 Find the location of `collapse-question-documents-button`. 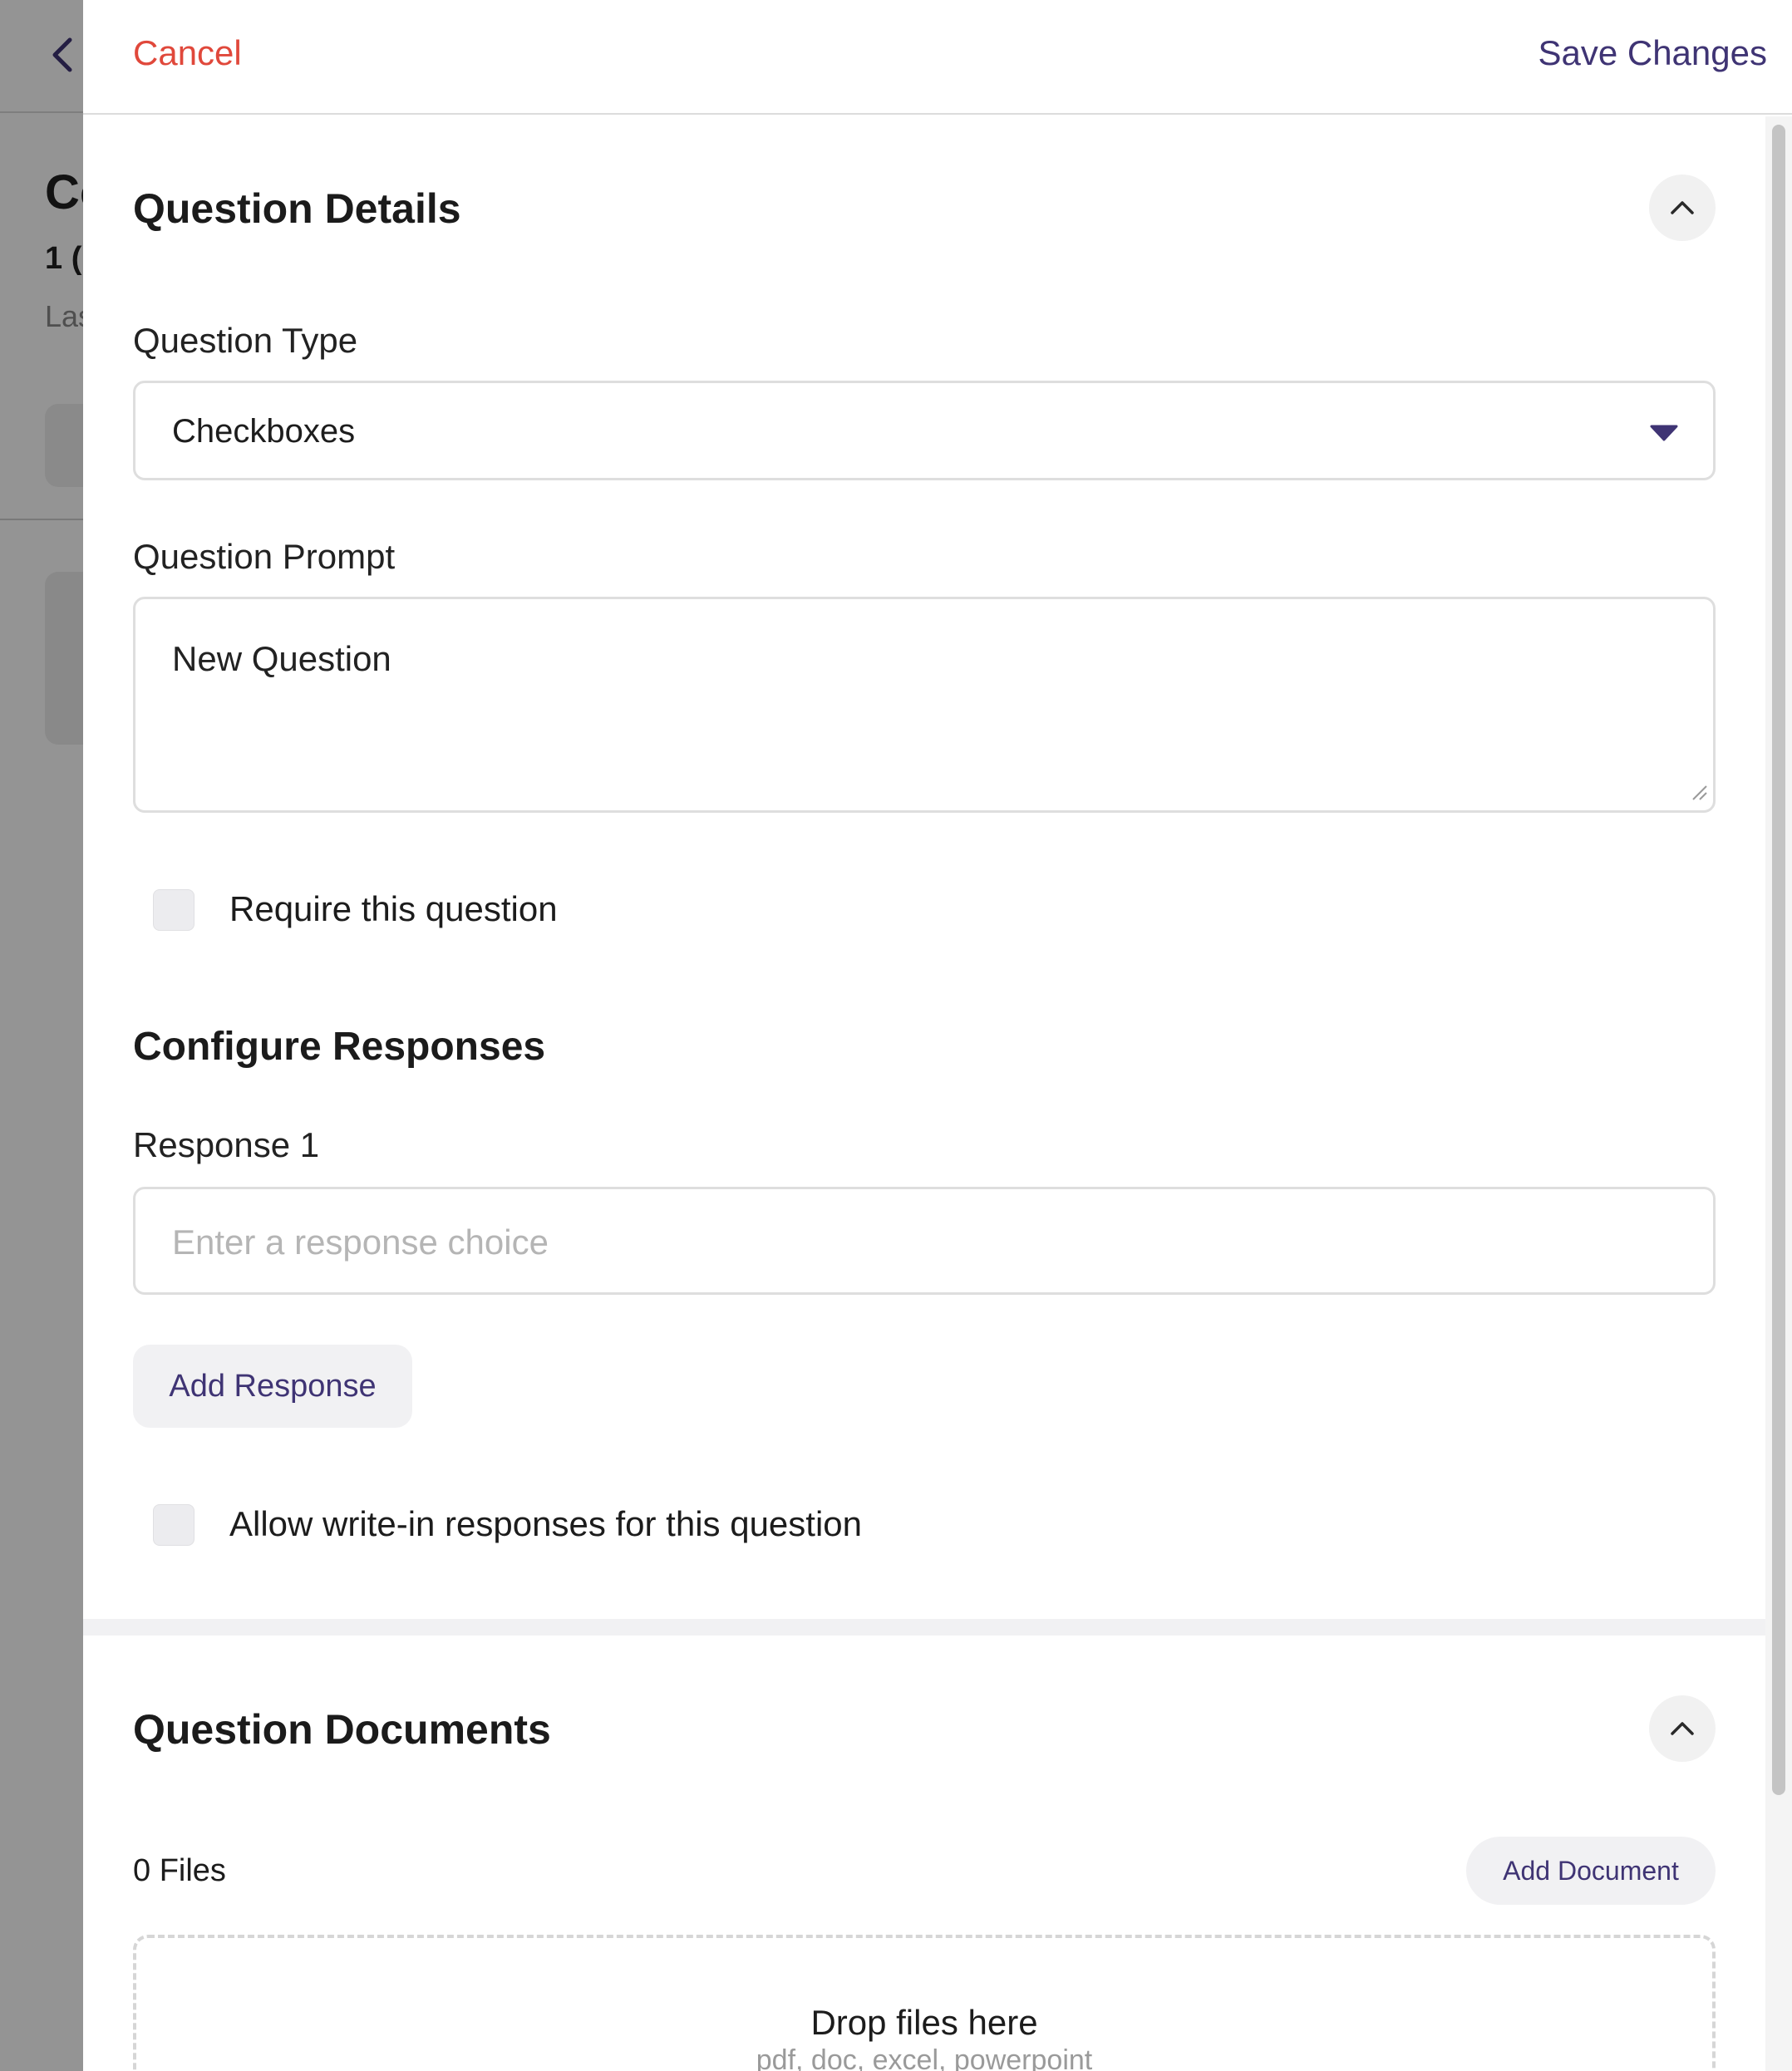

collapse-question-documents-button is located at coordinates (1682, 1728).